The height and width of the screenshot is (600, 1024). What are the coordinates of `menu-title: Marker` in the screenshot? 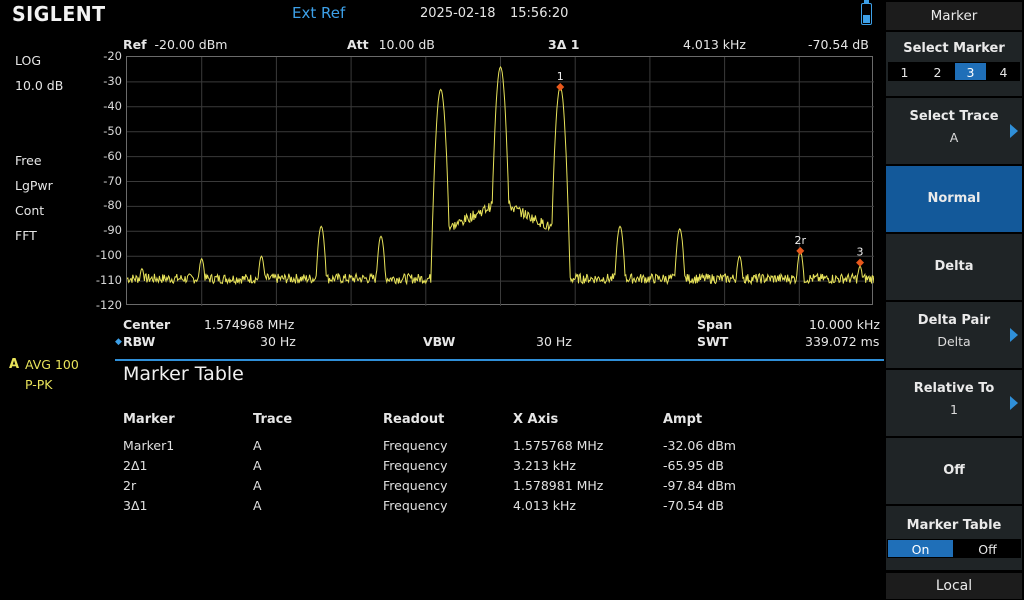 It's located at (954, 16).